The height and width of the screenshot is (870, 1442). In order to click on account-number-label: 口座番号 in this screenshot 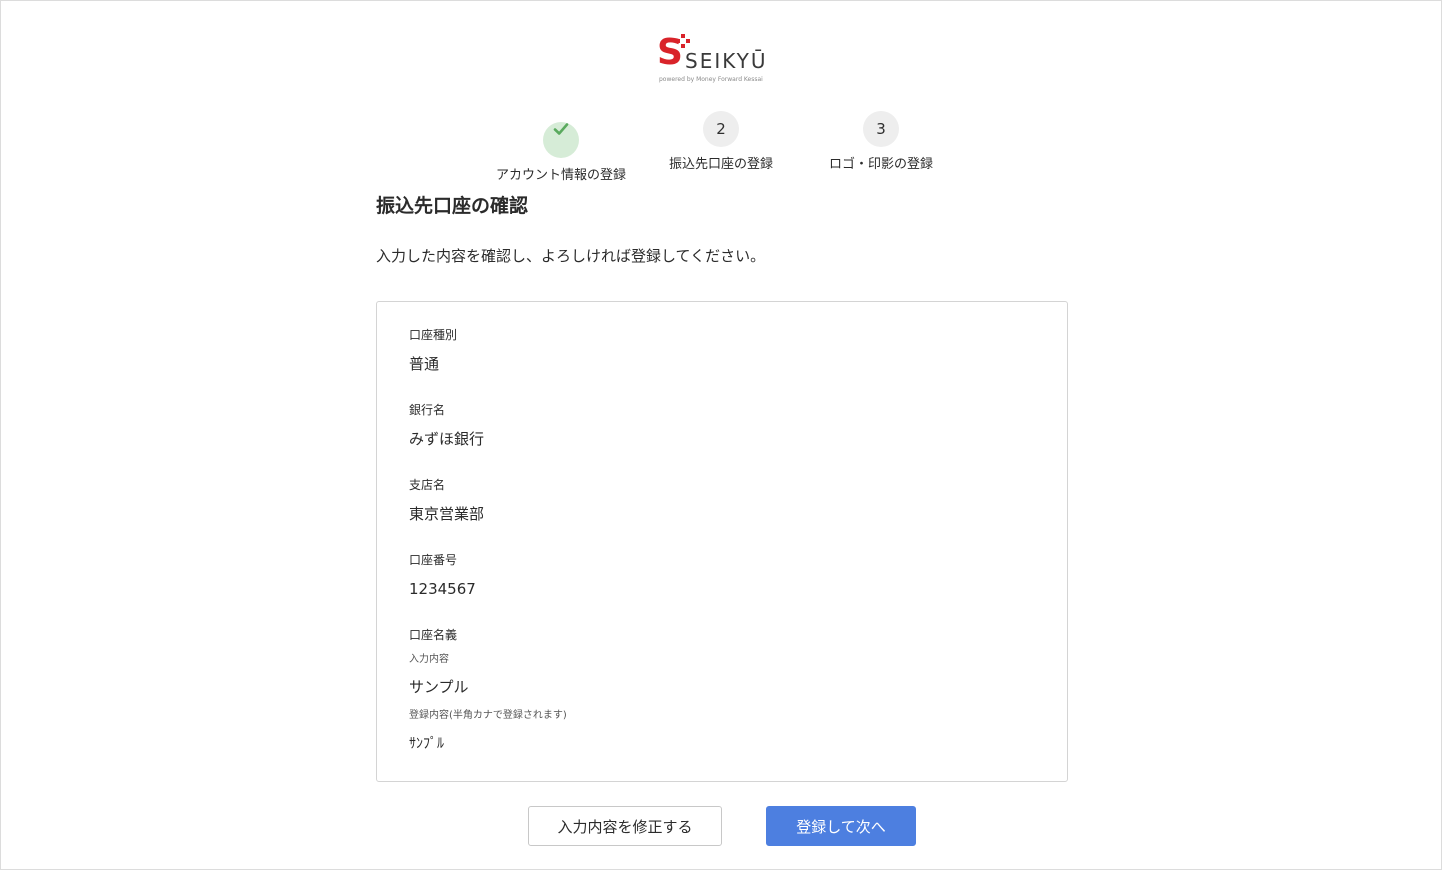, I will do `click(433, 560)`.